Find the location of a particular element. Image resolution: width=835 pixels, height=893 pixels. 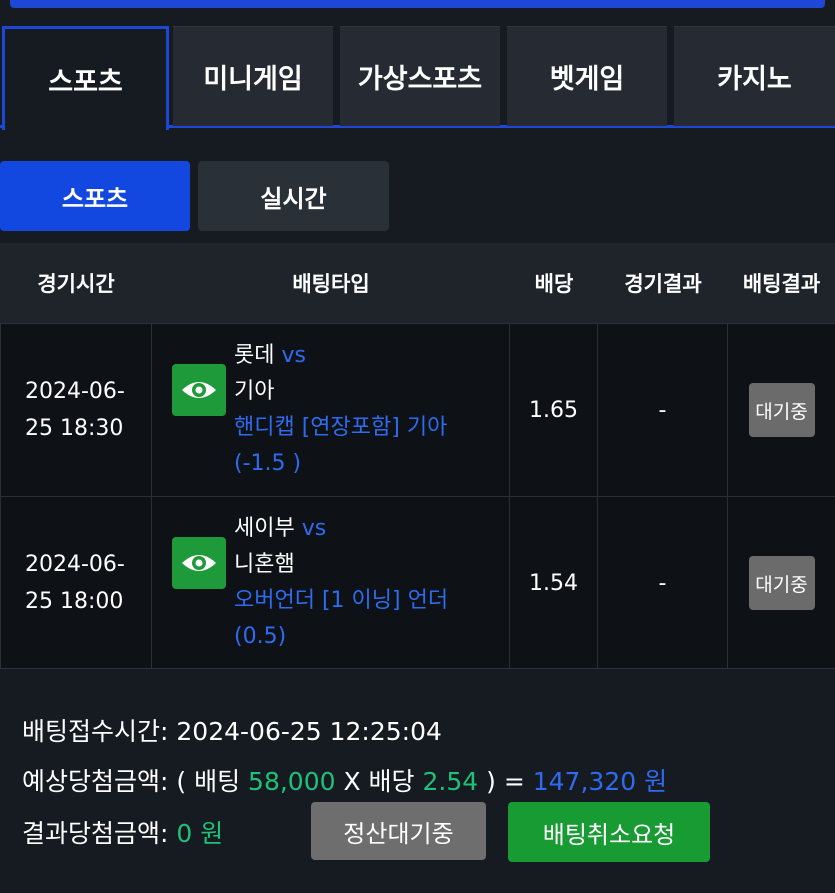

main-tabs: 스포츠 미니게임 가상스포츠 벳게임 카지노 is located at coordinates (417, 78).